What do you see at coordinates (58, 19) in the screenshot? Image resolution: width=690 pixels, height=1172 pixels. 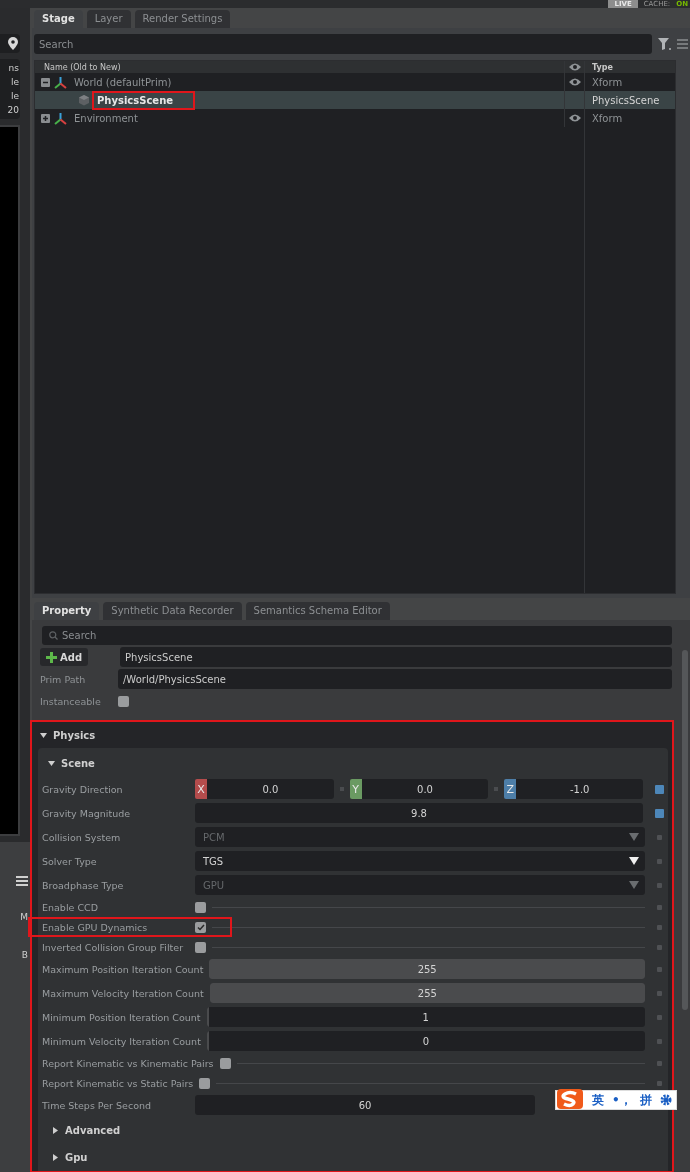 I see `tab: Stage` at bounding box center [58, 19].